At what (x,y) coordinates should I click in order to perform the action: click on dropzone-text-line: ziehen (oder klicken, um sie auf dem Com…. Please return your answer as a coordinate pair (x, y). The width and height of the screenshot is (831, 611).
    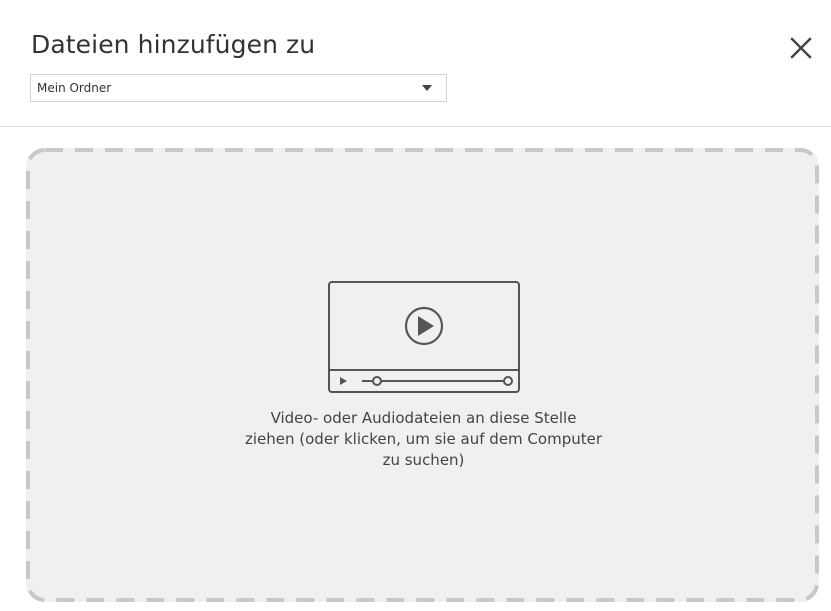
    Looking at the image, I should click on (423, 439).